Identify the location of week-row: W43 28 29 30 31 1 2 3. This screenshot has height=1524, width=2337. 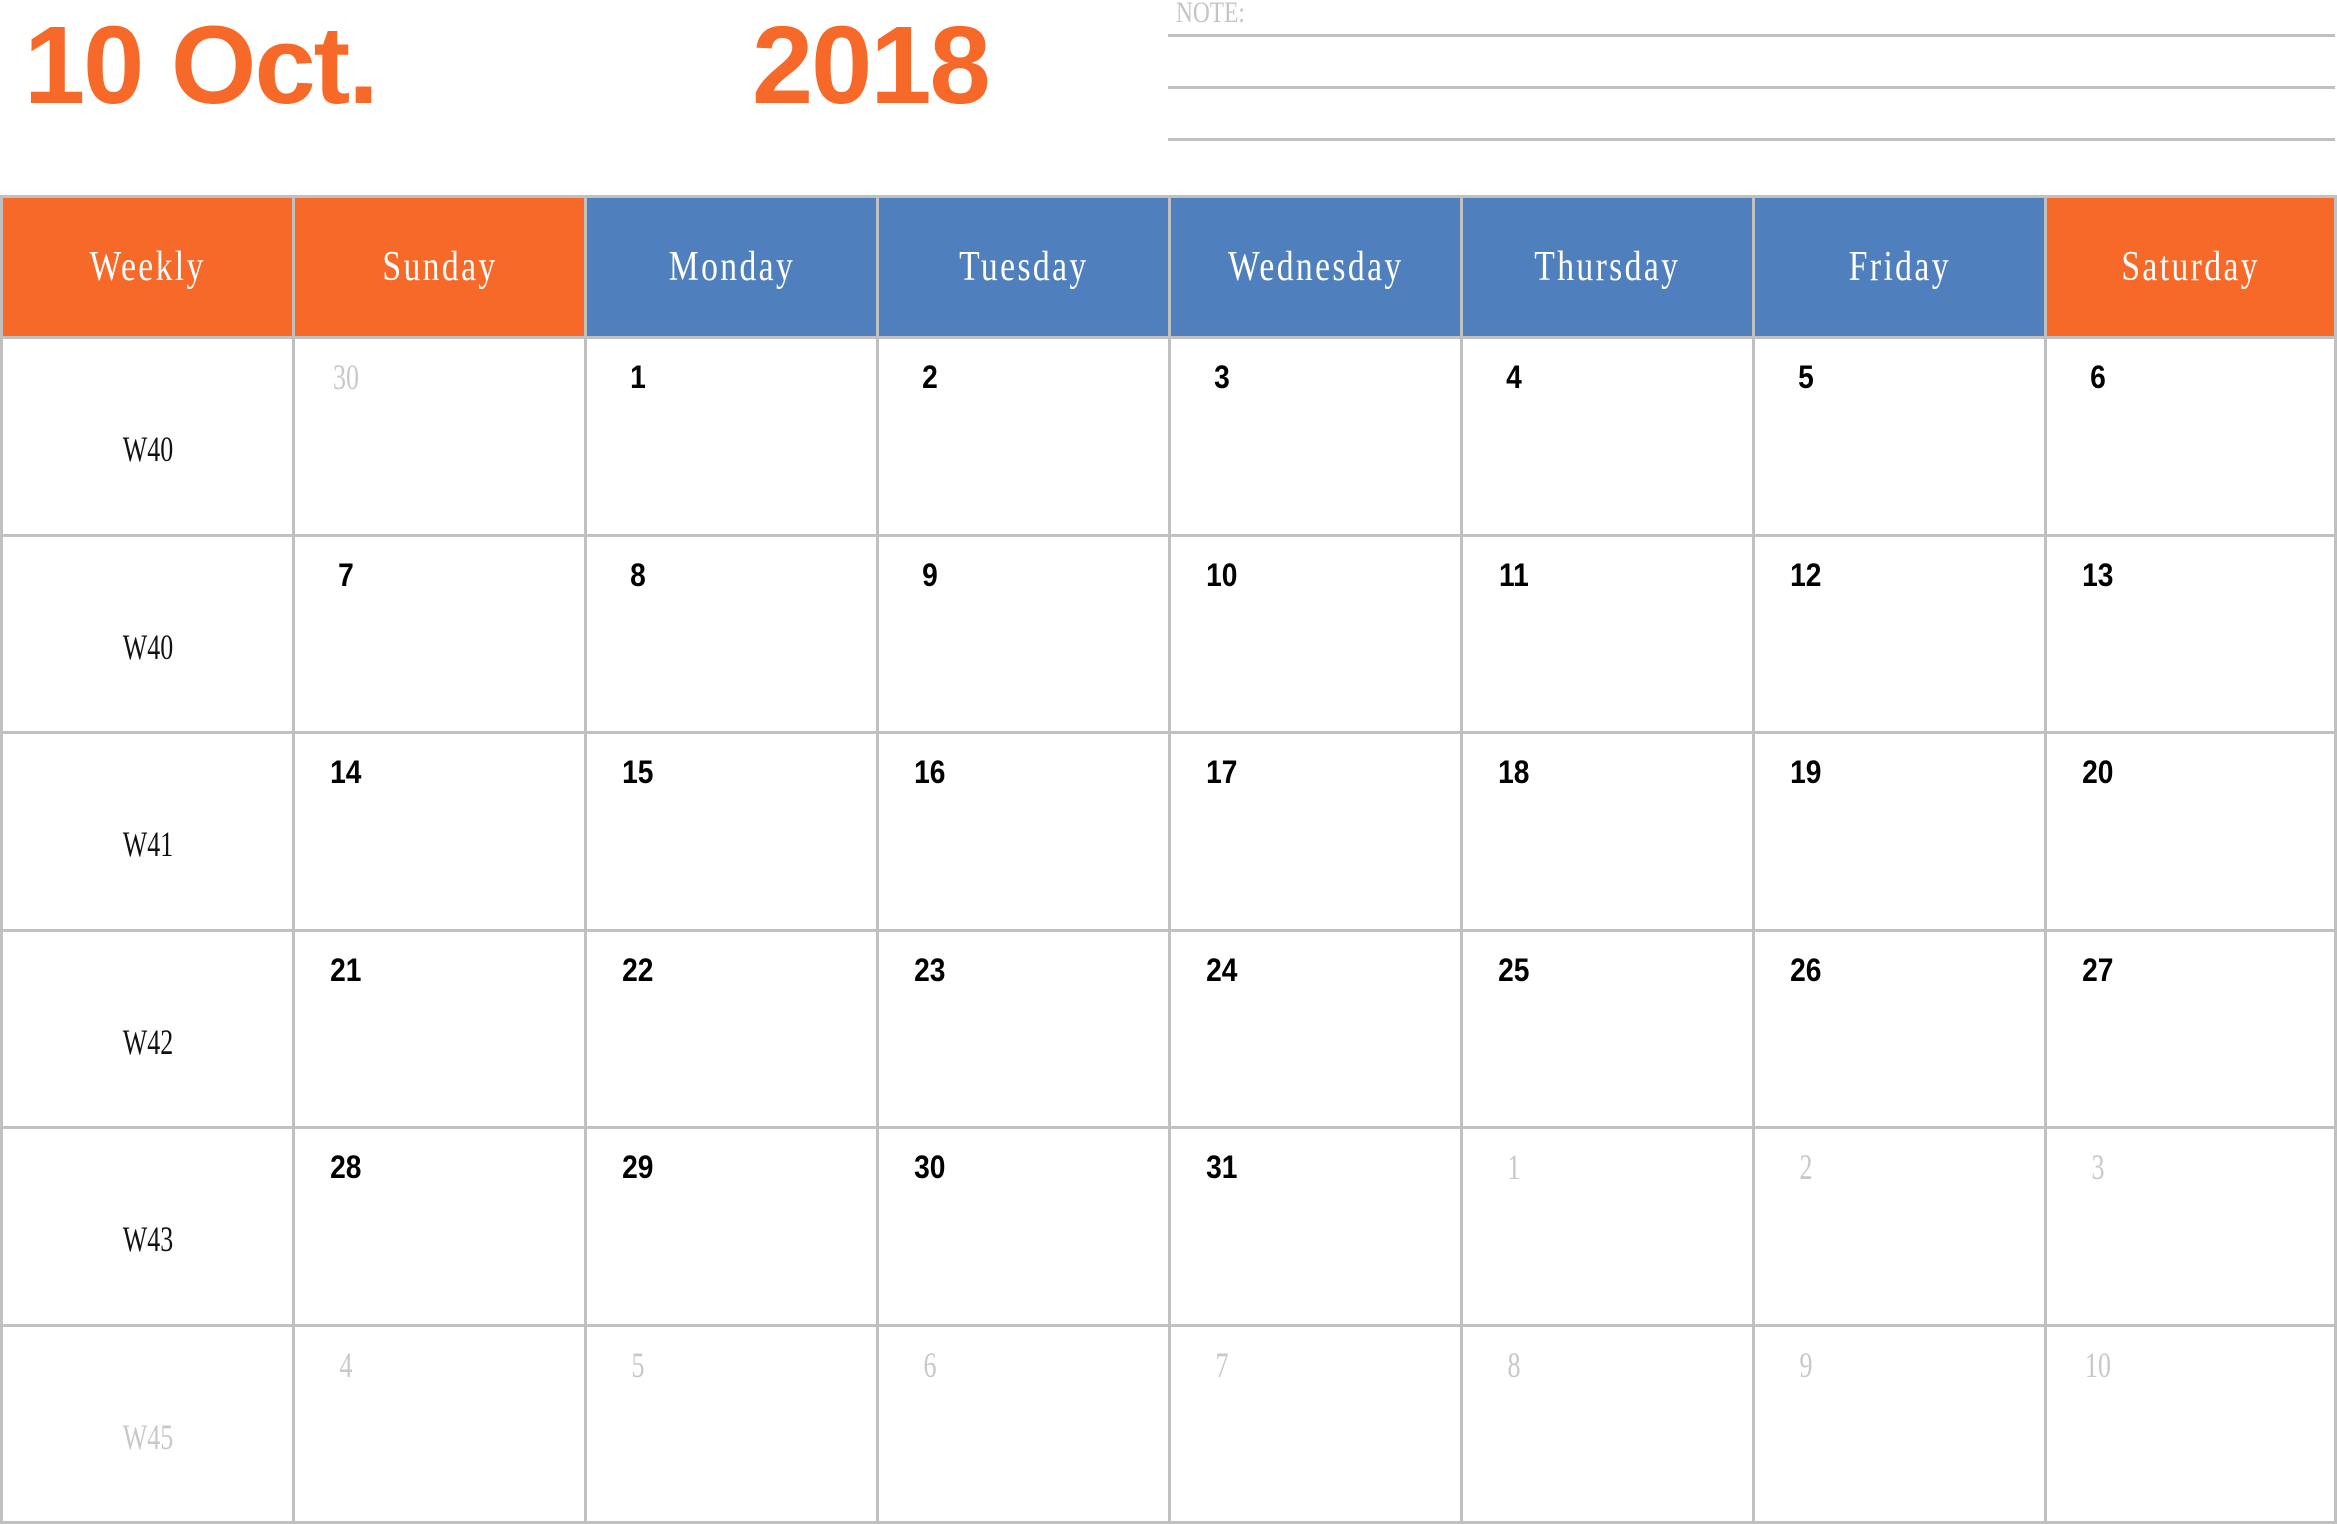
(1168, 1225).